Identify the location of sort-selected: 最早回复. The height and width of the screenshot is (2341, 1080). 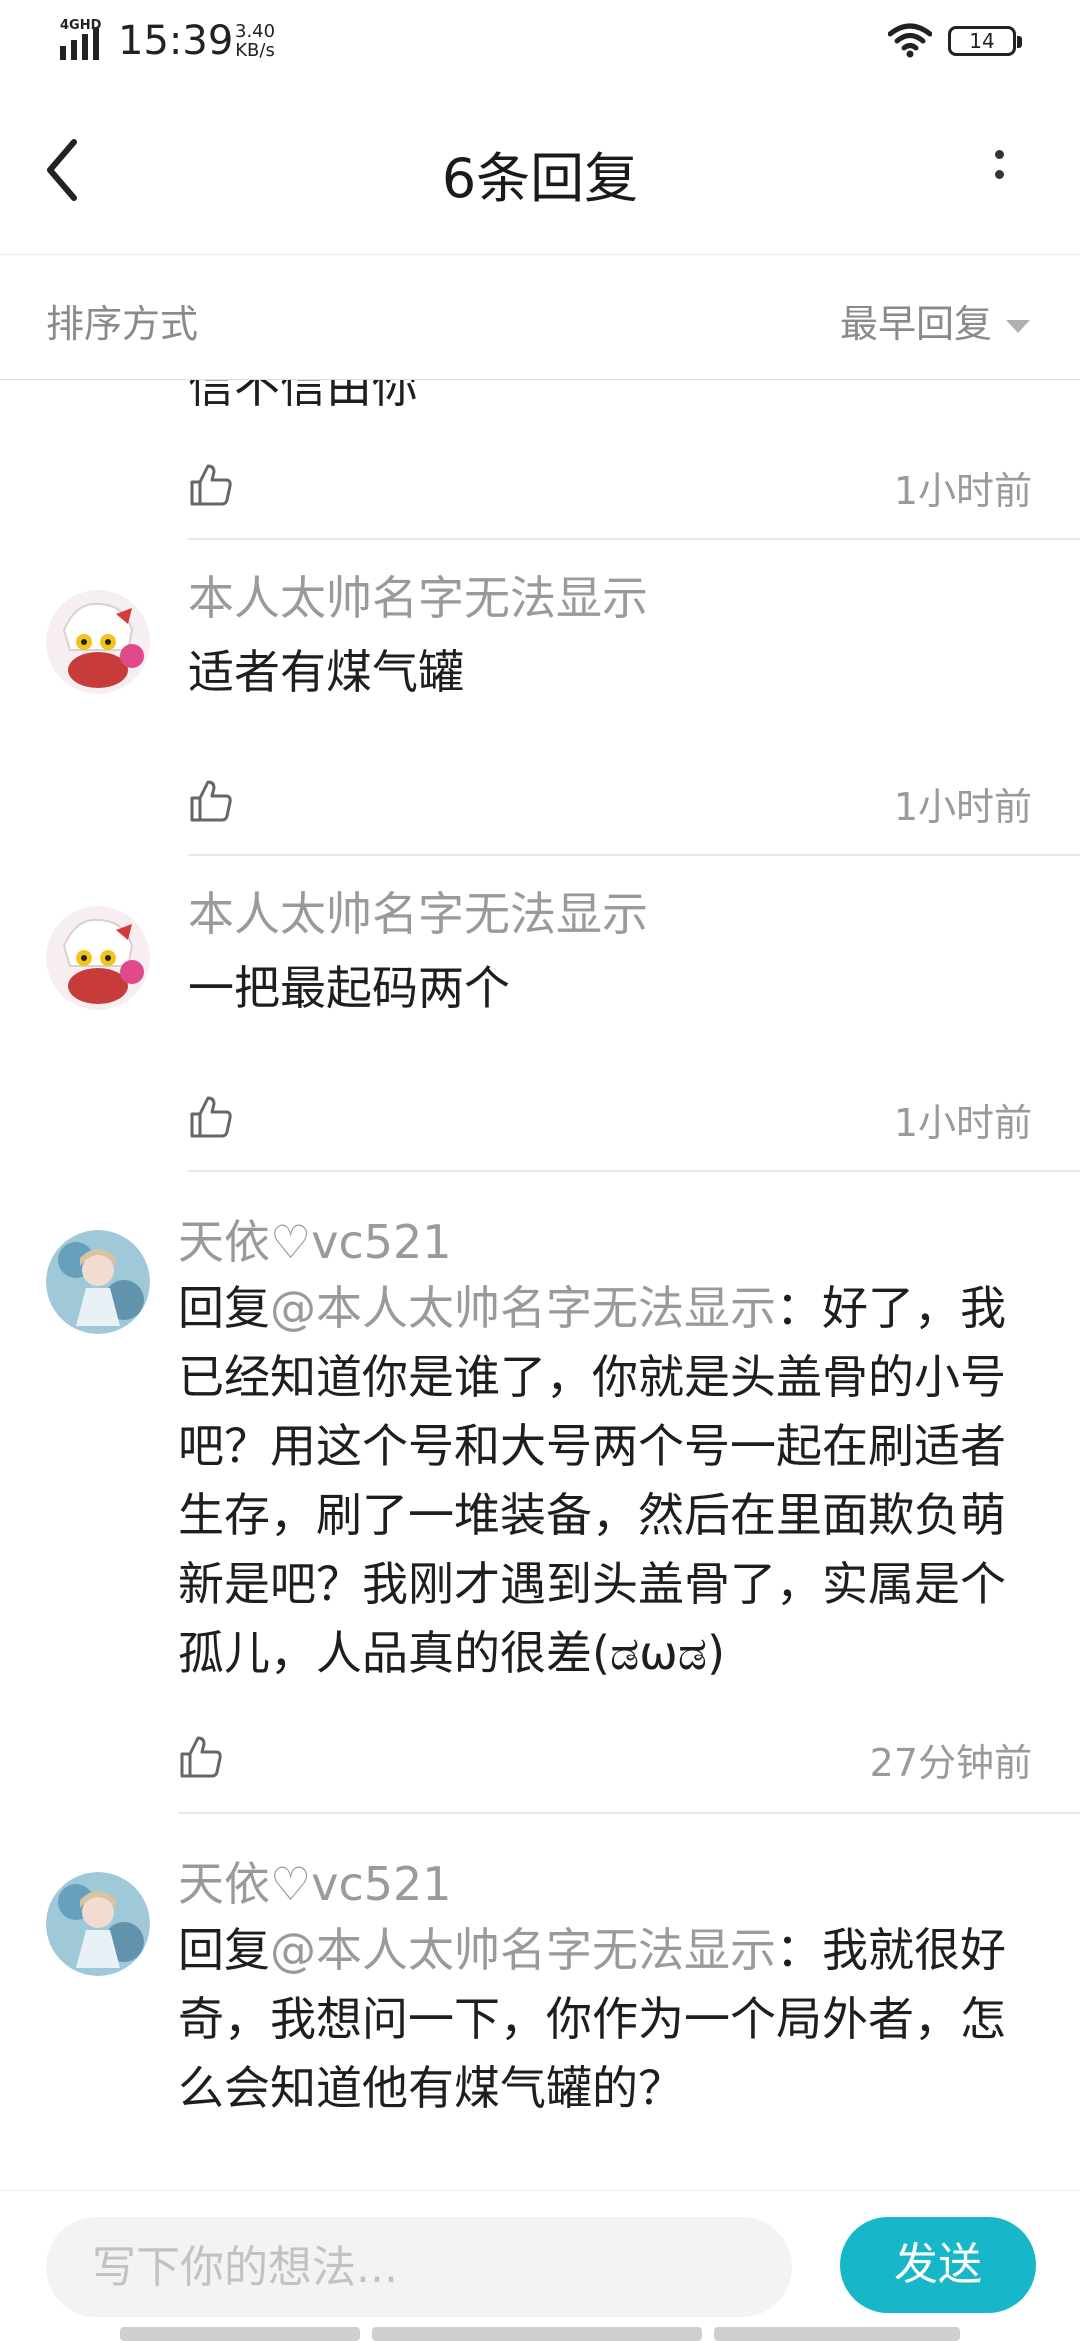
(915, 324).